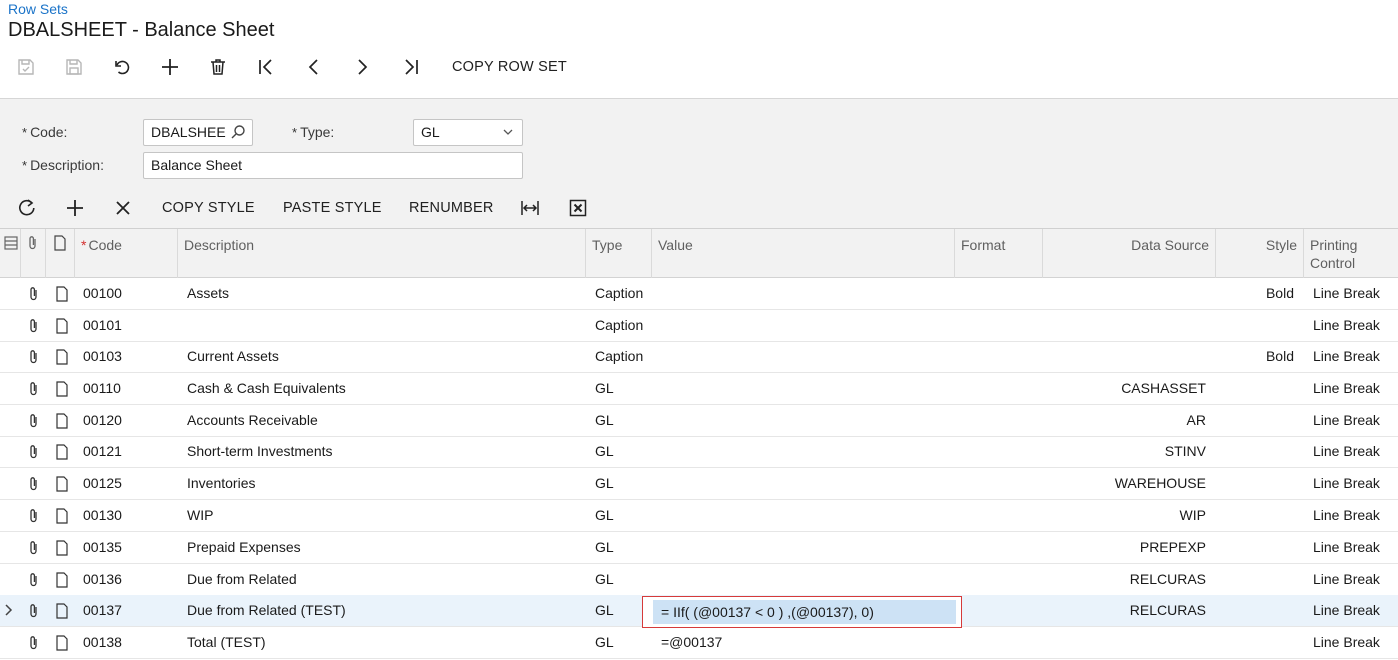 The height and width of the screenshot is (660, 1398). Describe the element at coordinates (999, 253) in the screenshot. I see `format-column-header: Format` at that location.